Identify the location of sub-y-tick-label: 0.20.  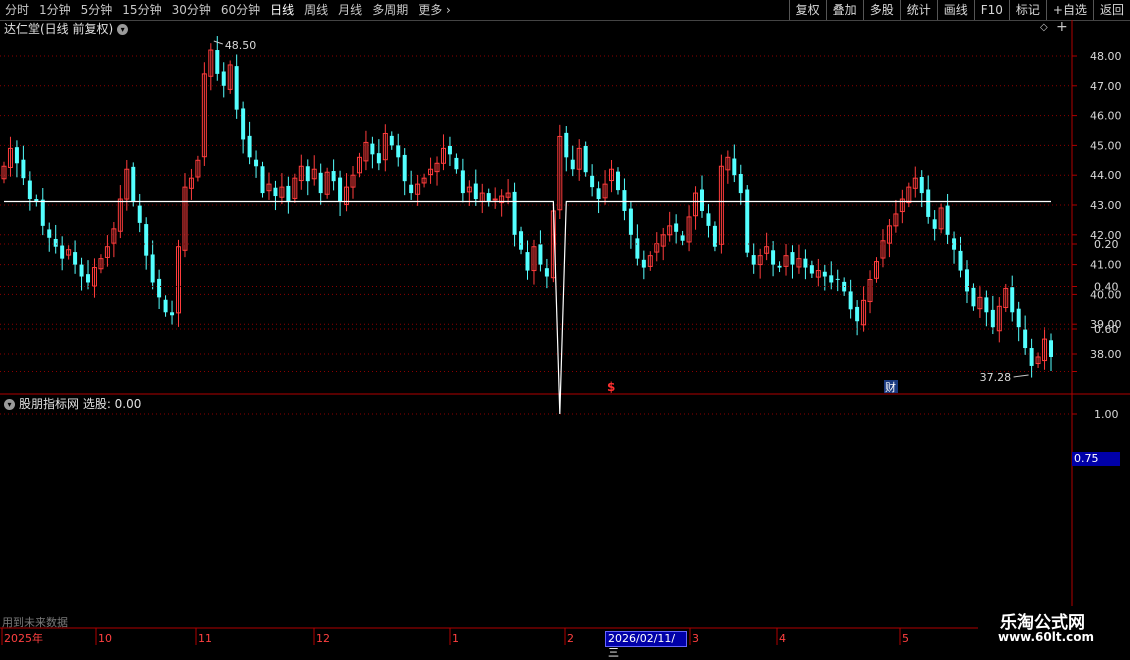
(1106, 244).